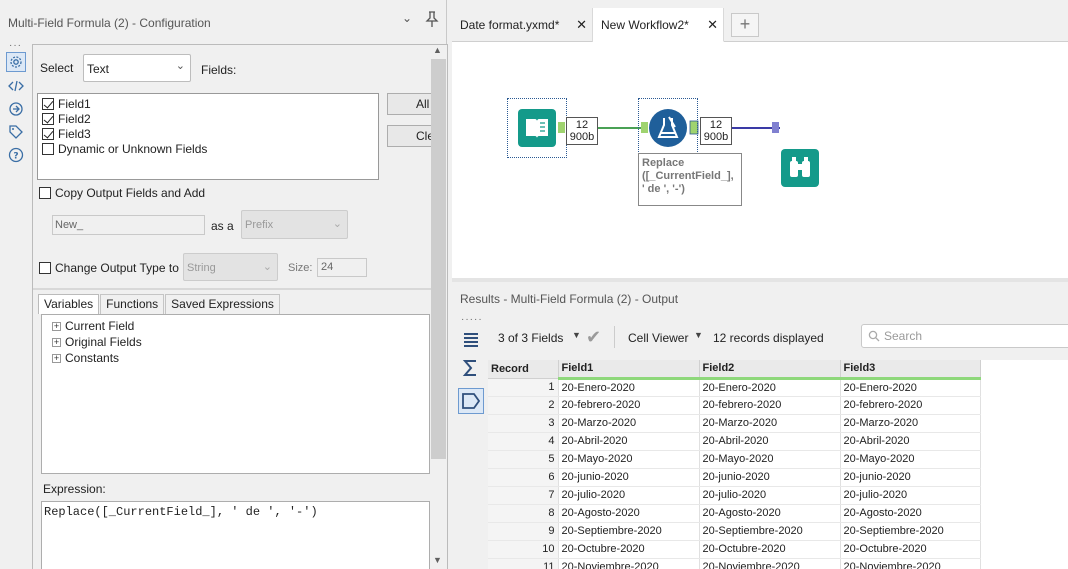  Describe the element at coordinates (523, 441) in the screenshot. I see `record-number-cell: 4` at that location.